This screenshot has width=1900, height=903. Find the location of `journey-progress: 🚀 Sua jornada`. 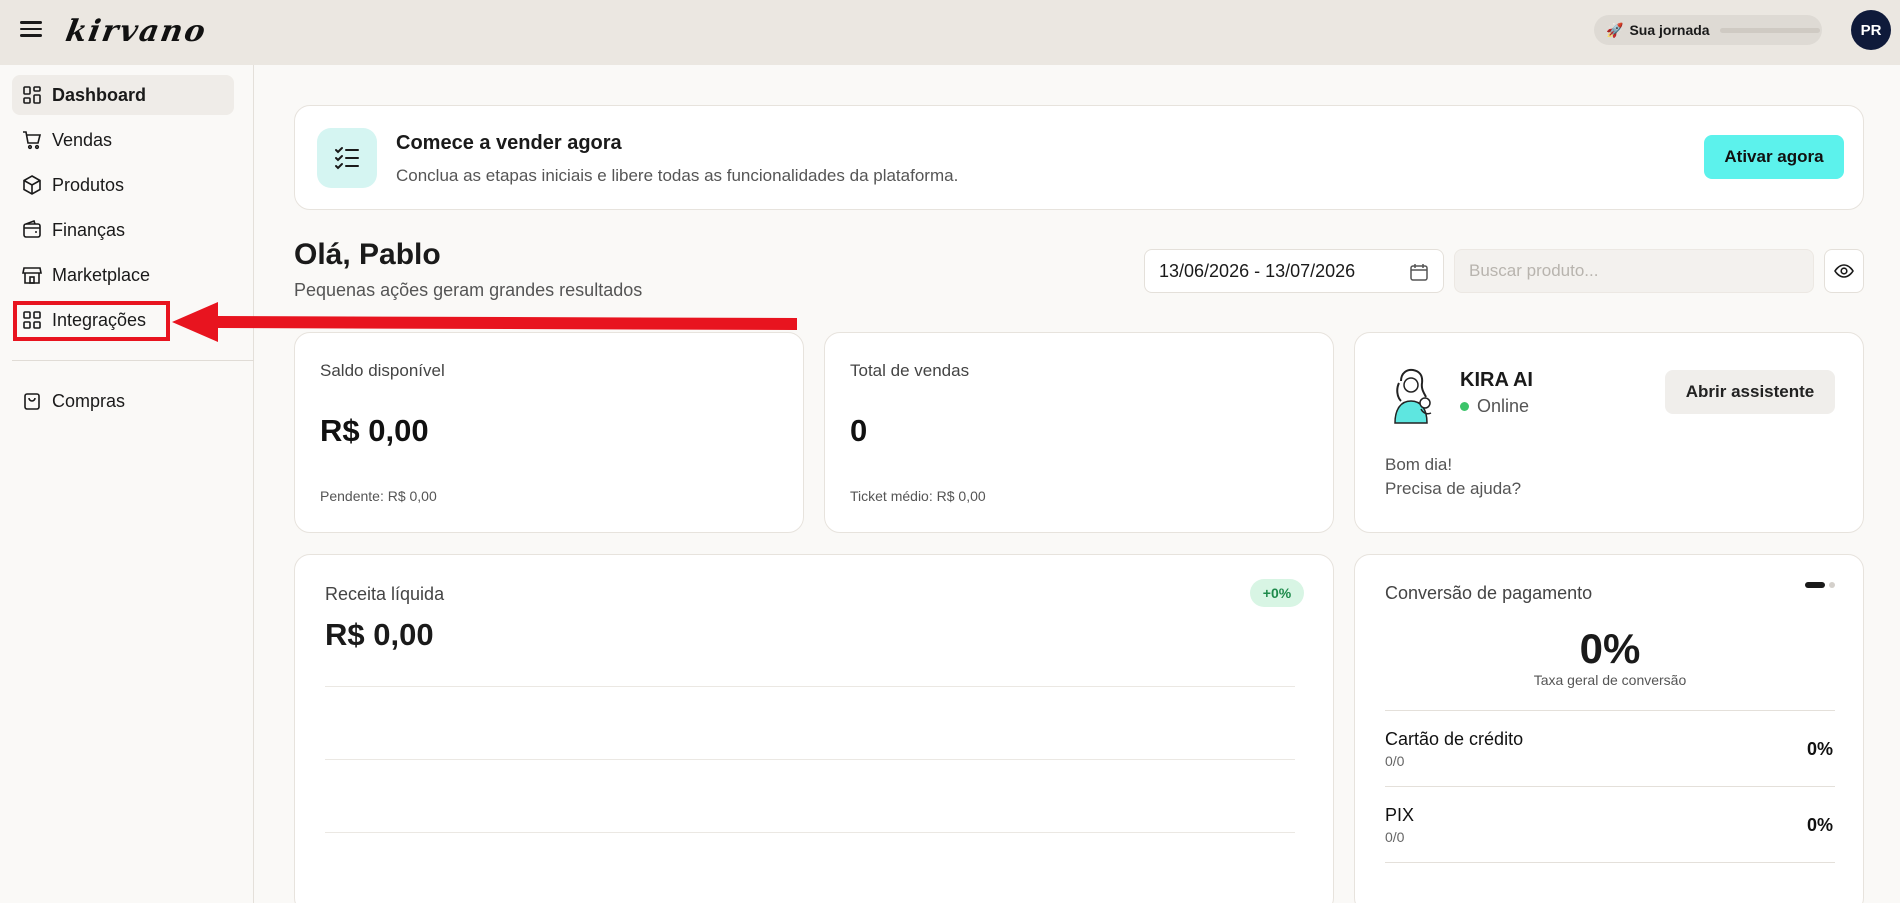

journey-progress: 🚀 Sua jornada is located at coordinates (1708, 30).